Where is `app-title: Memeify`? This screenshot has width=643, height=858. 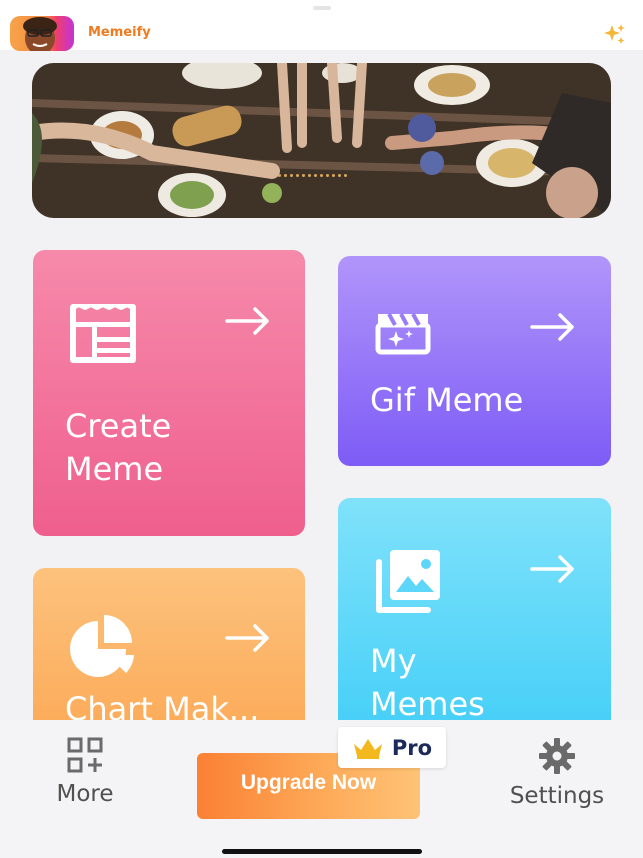
app-title: Memeify is located at coordinates (119, 32).